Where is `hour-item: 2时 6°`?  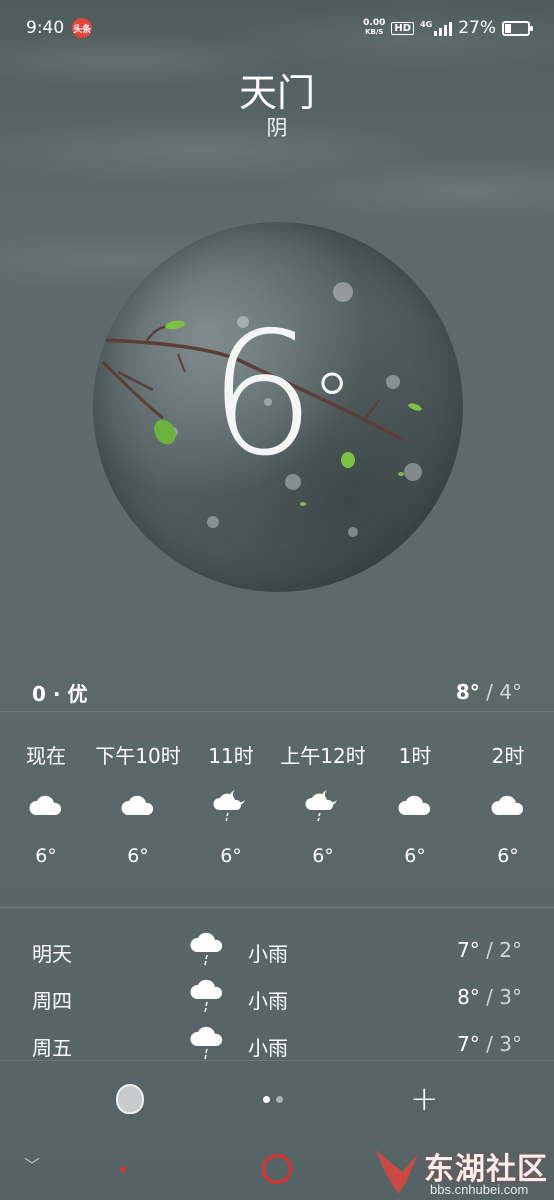 hour-item: 2时 6° is located at coordinates (506, 807).